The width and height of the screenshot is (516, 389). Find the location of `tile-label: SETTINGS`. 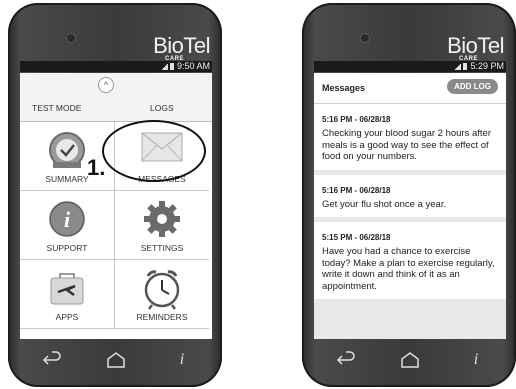

tile-label: SETTINGS is located at coordinates (162, 248).